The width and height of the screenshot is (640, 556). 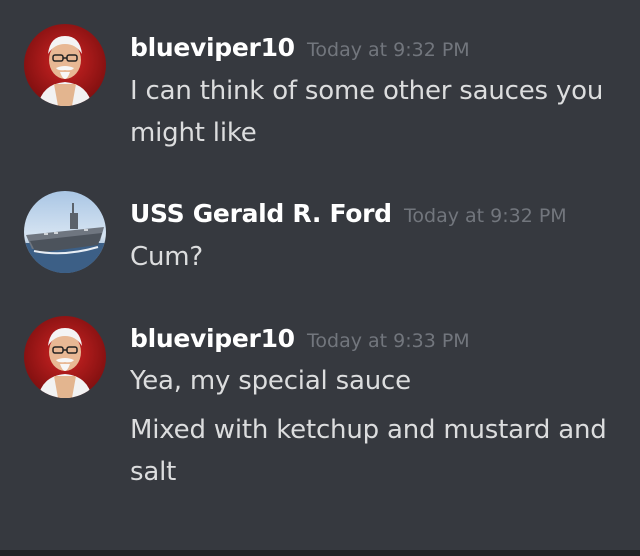 I want to click on message-timestamp: Today at 9:33 PM, so click(x=388, y=341).